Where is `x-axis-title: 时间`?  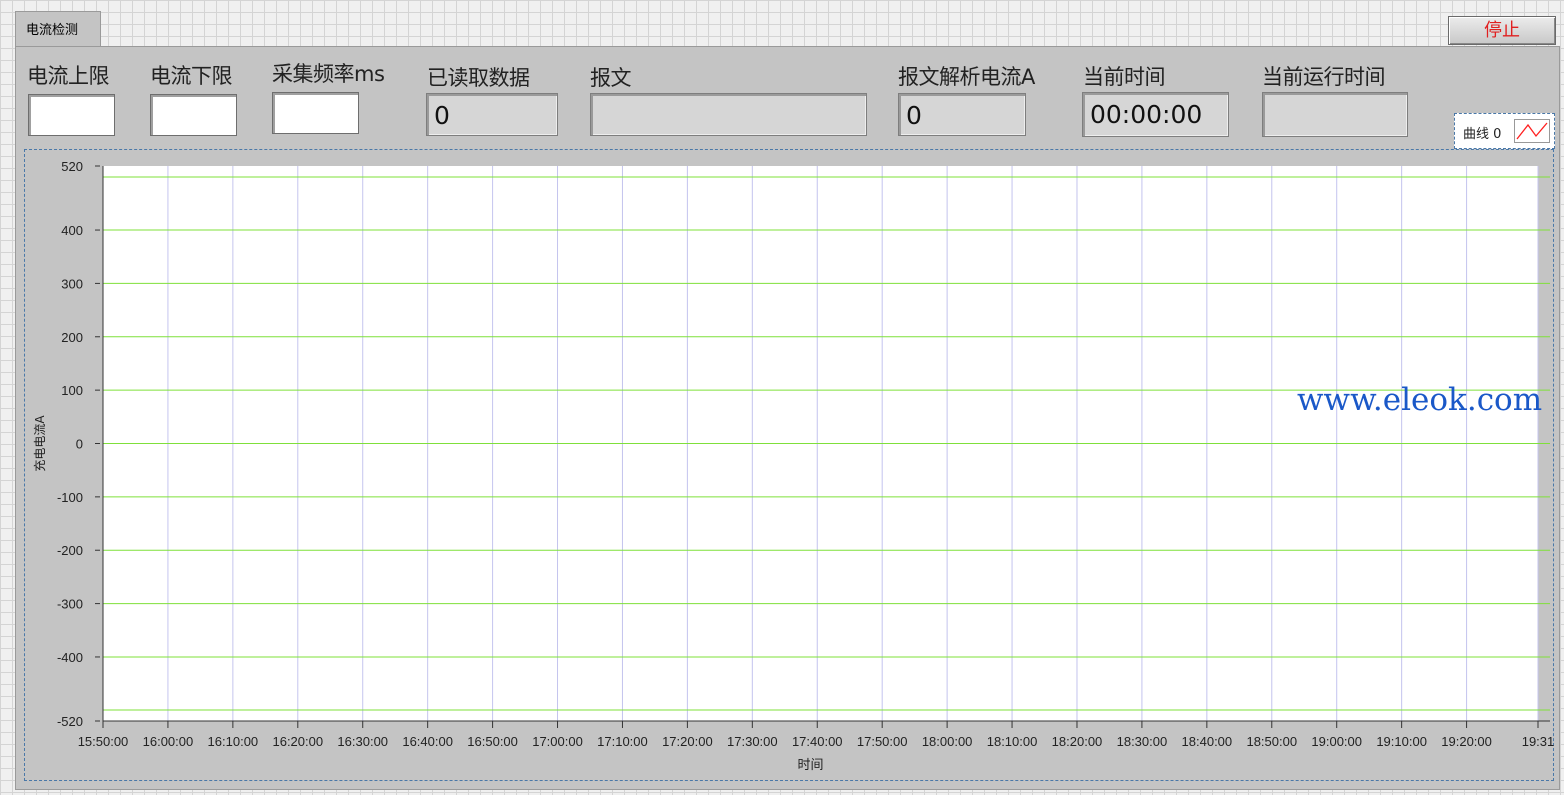
x-axis-title: 时间 is located at coordinates (810, 765).